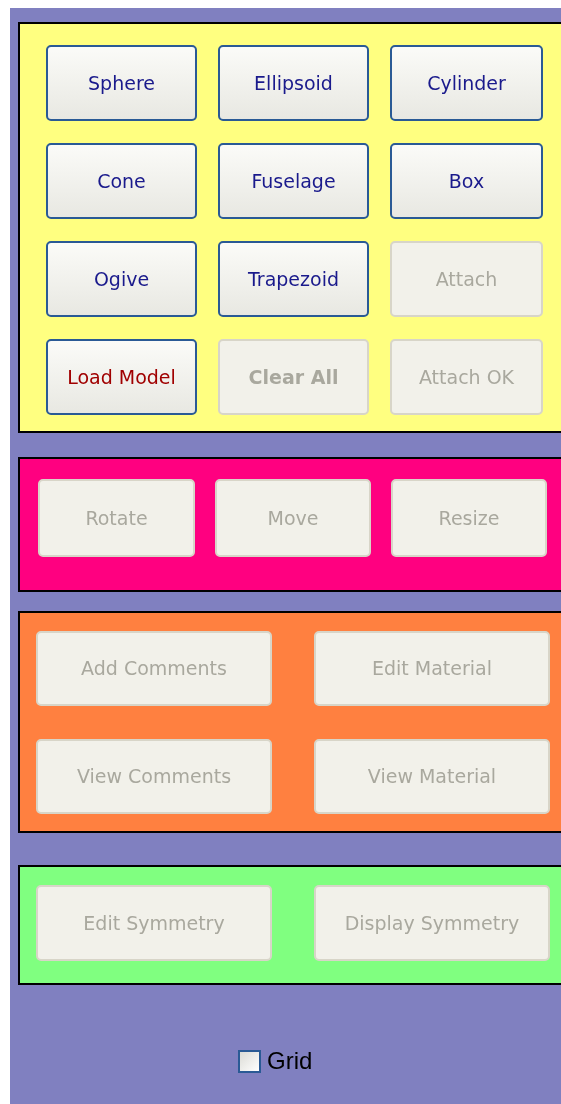 The image size is (561, 1104). What do you see at coordinates (293, 279) in the screenshot?
I see `shape-button: Trapezoid` at bounding box center [293, 279].